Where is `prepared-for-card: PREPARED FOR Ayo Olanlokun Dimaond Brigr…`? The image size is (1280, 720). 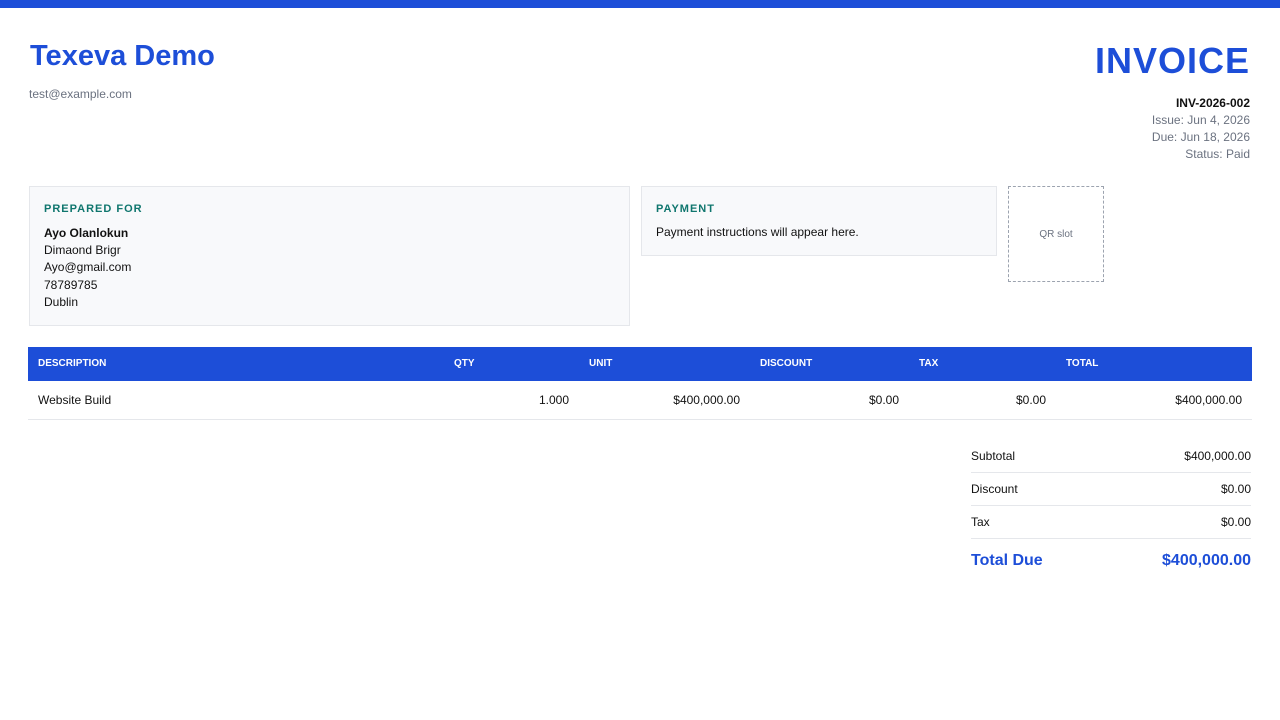 prepared-for-card: PREPARED FOR Ayo Olanlokun Dimaond Brigr… is located at coordinates (329, 256).